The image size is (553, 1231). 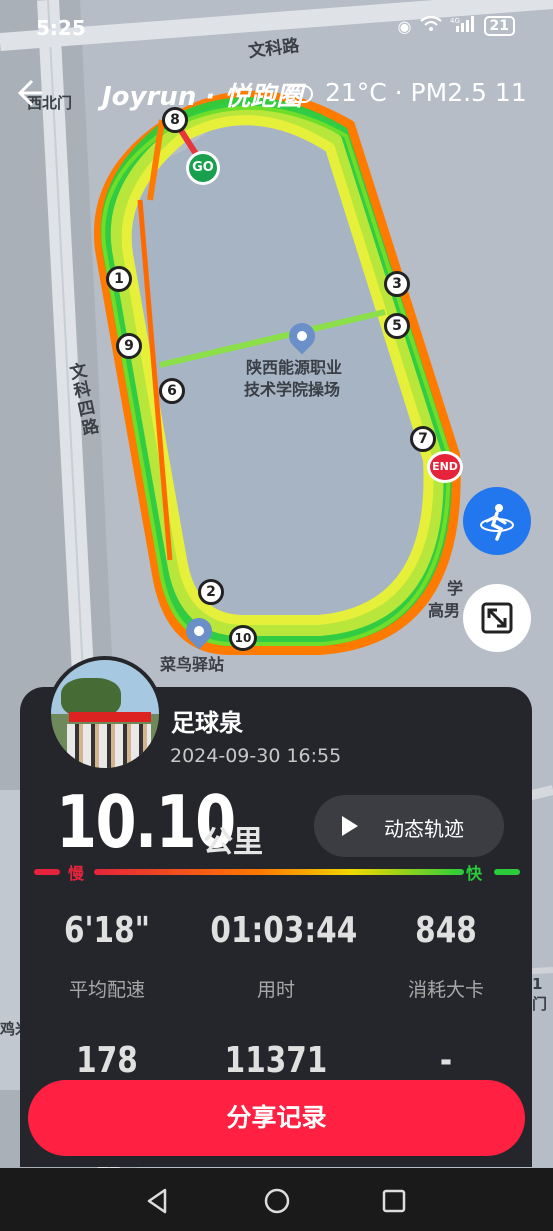 I want to click on avg-pace-value: 6'18", so click(x=107, y=930).